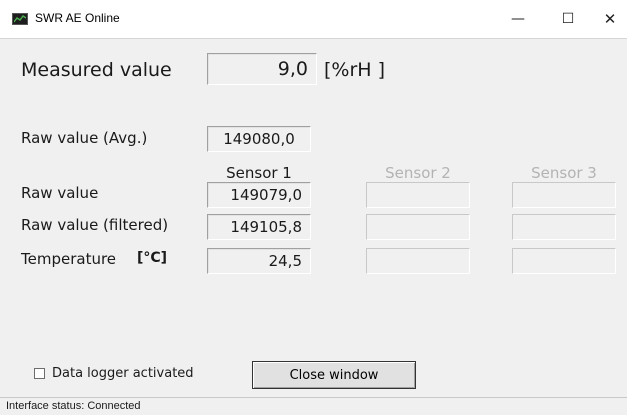  I want to click on sensor-1-raw-field: 149079,0, so click(259, 195).